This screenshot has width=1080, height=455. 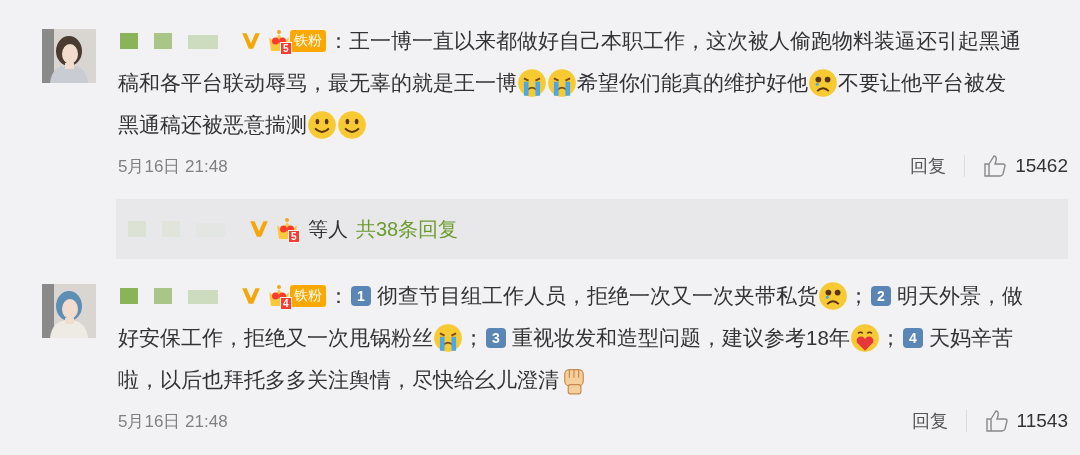 I want to click on comment-text: ：, so click(x=338, y=296).